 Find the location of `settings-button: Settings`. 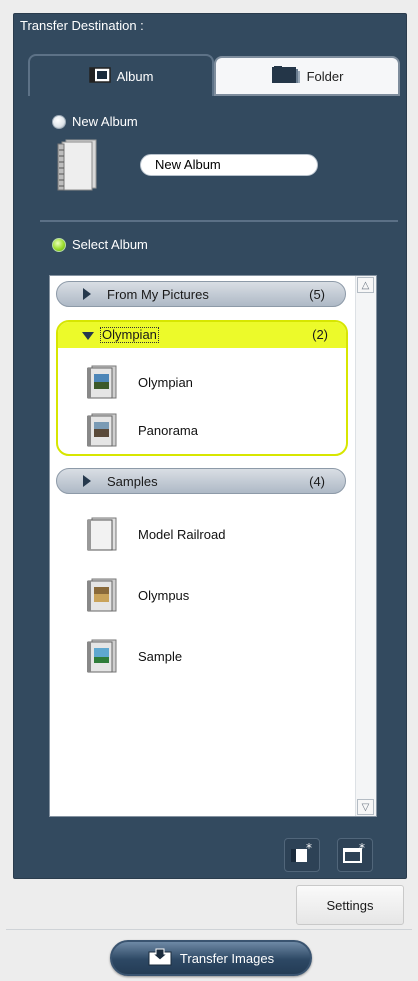

settings-button: Settings is located at coordinates (350, 905).